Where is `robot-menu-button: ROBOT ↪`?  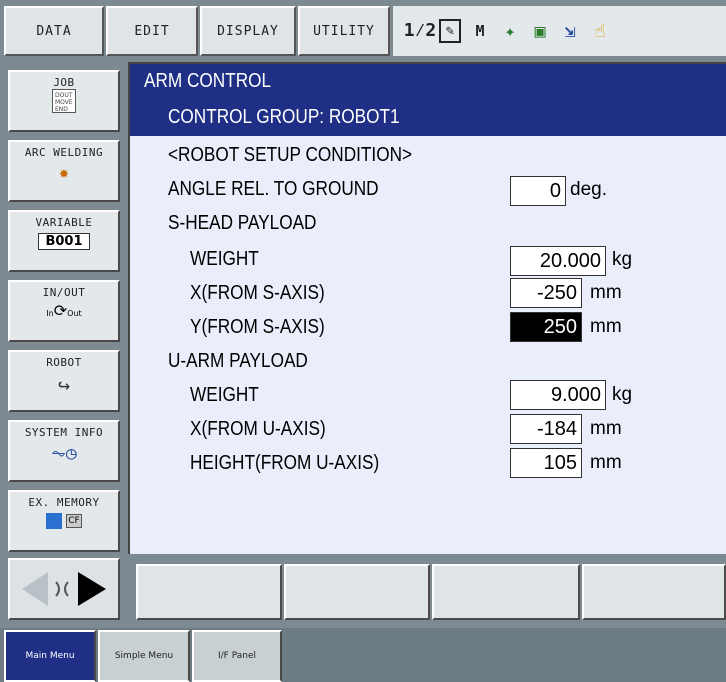
robot-menu-button: ROBOT ↪ is located at coordinates (64, 381).